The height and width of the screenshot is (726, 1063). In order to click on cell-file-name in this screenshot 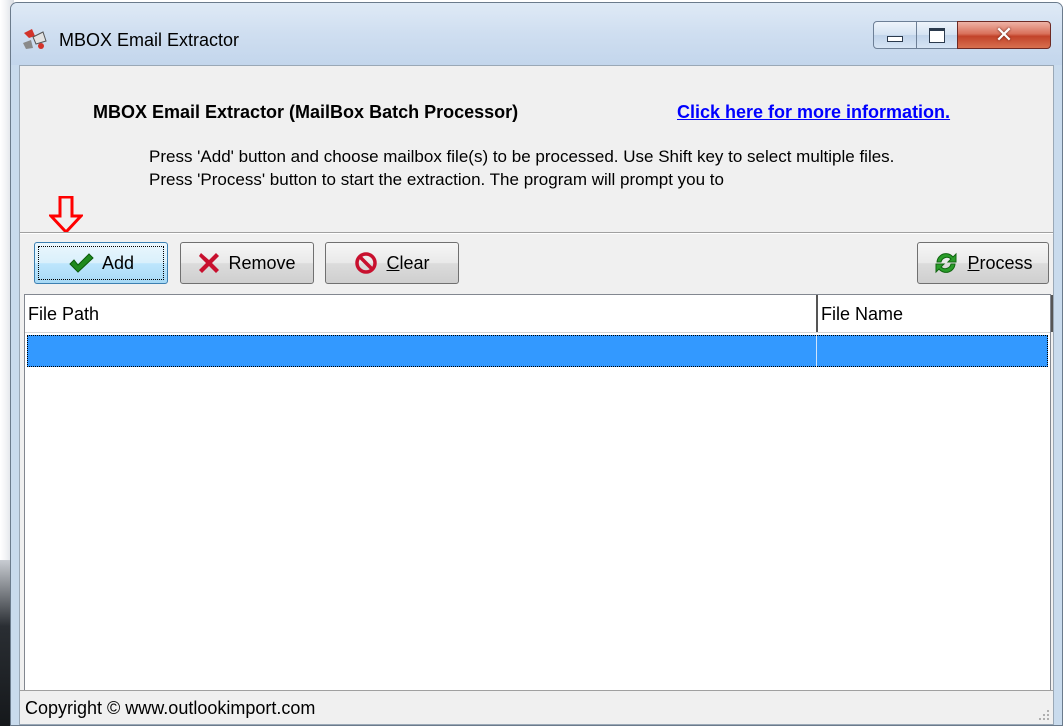, I will do `click(932, 351)`.